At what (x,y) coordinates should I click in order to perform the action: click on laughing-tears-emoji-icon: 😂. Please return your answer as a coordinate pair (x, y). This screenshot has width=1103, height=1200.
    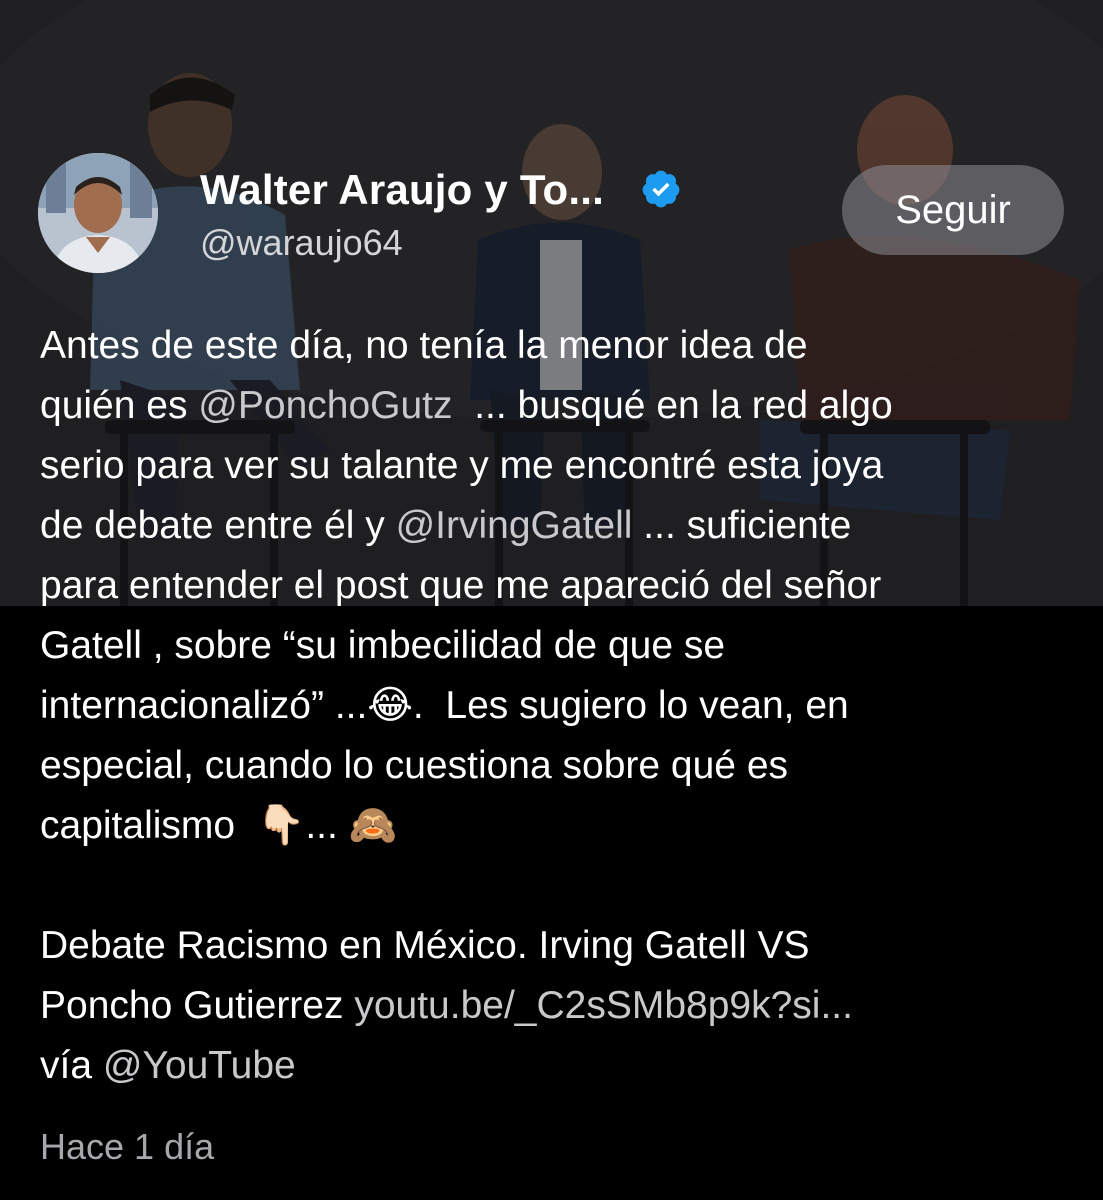
    Looking at the image, I should click on (390, 705).